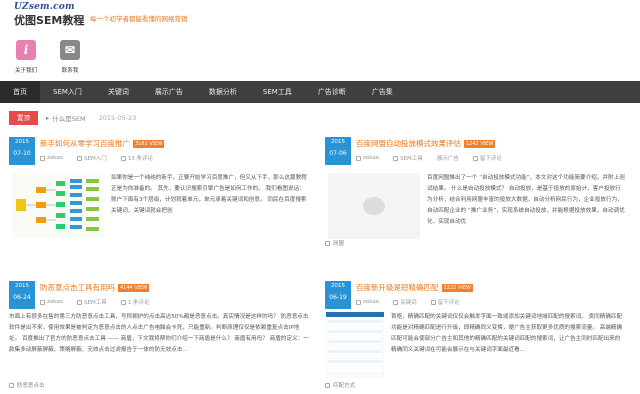 This screenshot has width=640, height=394. I want to click on comment-count: 留下评论, so click(448, 303).